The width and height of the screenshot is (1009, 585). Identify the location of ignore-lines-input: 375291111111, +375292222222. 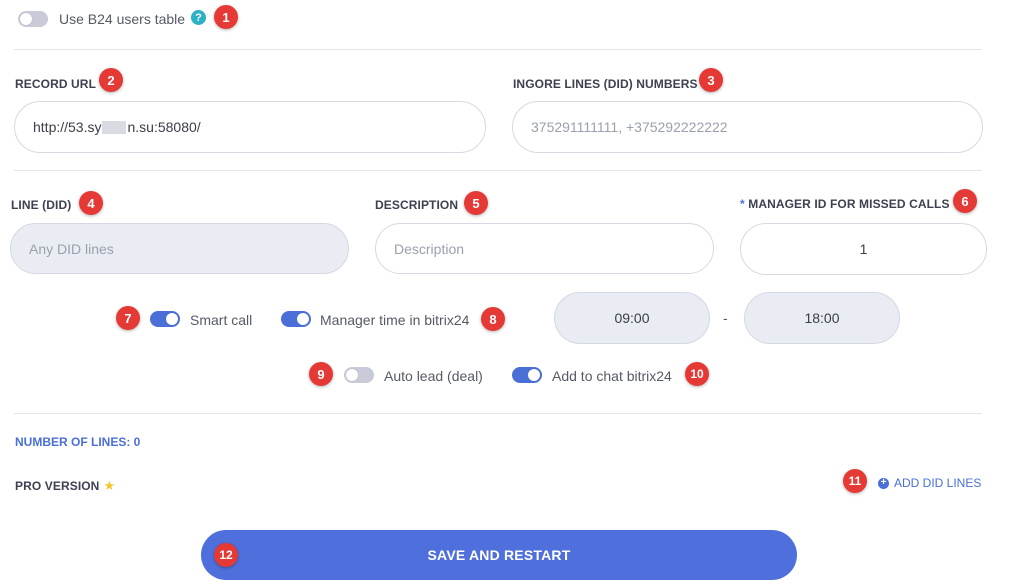
(747, 127).